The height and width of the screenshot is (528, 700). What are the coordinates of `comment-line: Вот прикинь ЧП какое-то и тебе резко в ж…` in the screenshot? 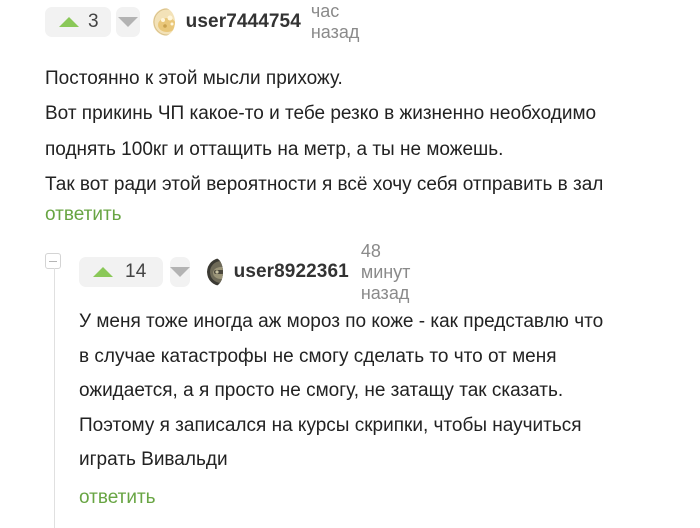 It's located at (321, 114).